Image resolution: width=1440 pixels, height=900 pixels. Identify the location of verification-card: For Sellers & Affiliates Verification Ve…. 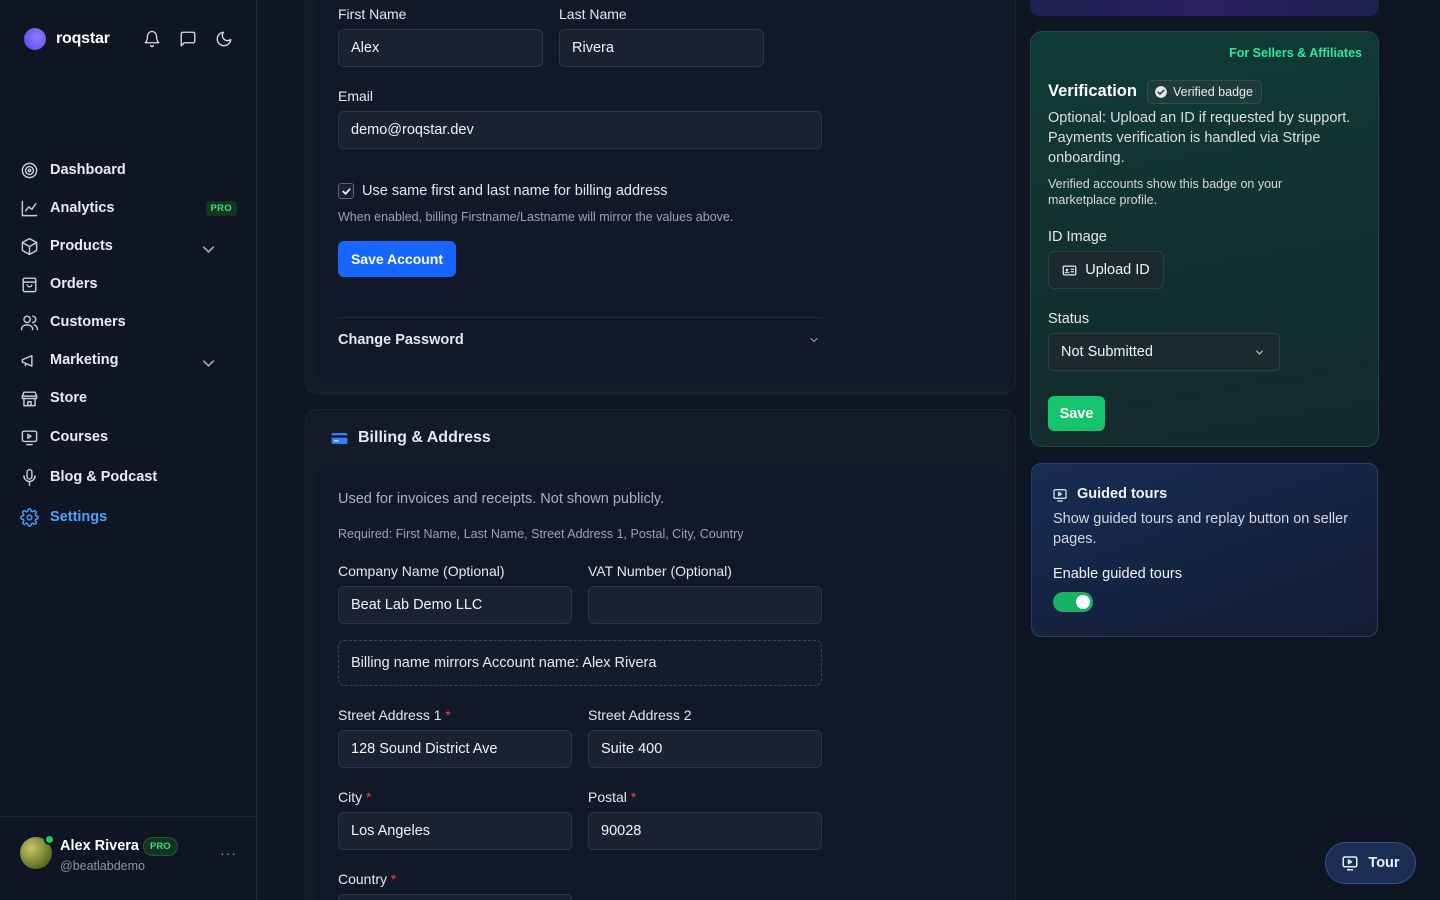
(1204, 239).